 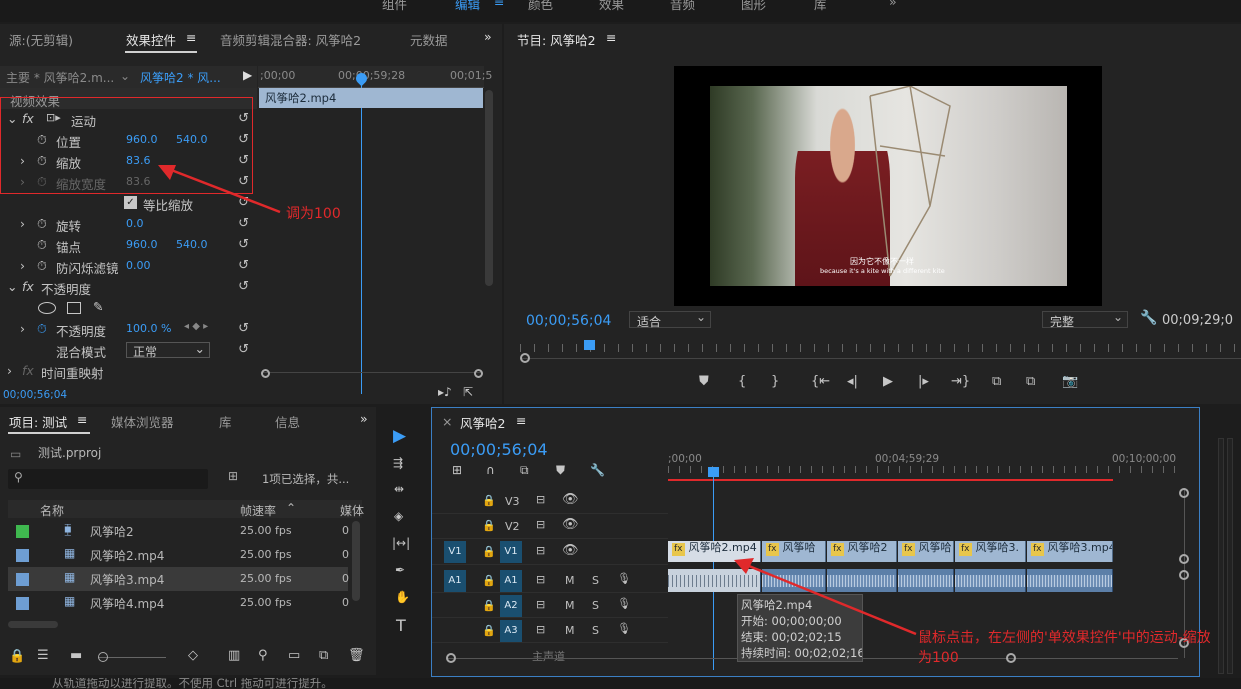 What do you see at coordinates (74, 308) in the screenshot?
I see `rectangle-mask-icon` at bounding box center [74, 308].